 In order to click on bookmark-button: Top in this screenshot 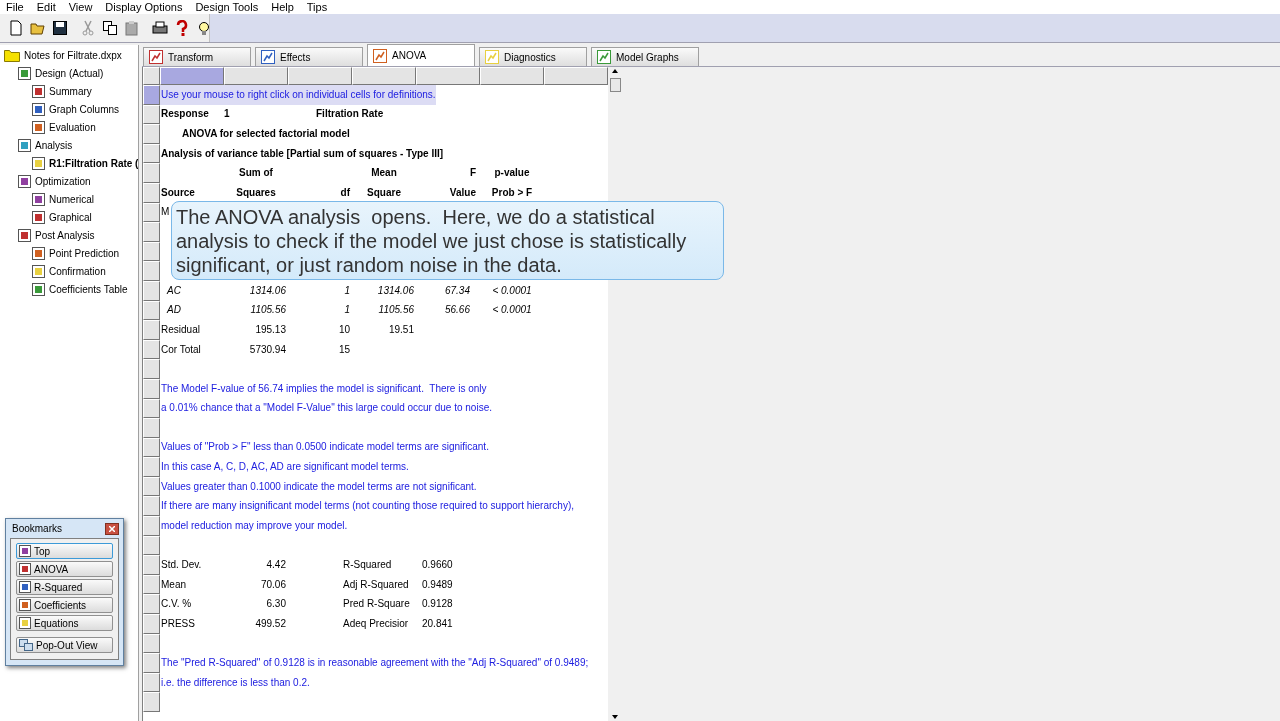, I will do `click(64, 551)`.